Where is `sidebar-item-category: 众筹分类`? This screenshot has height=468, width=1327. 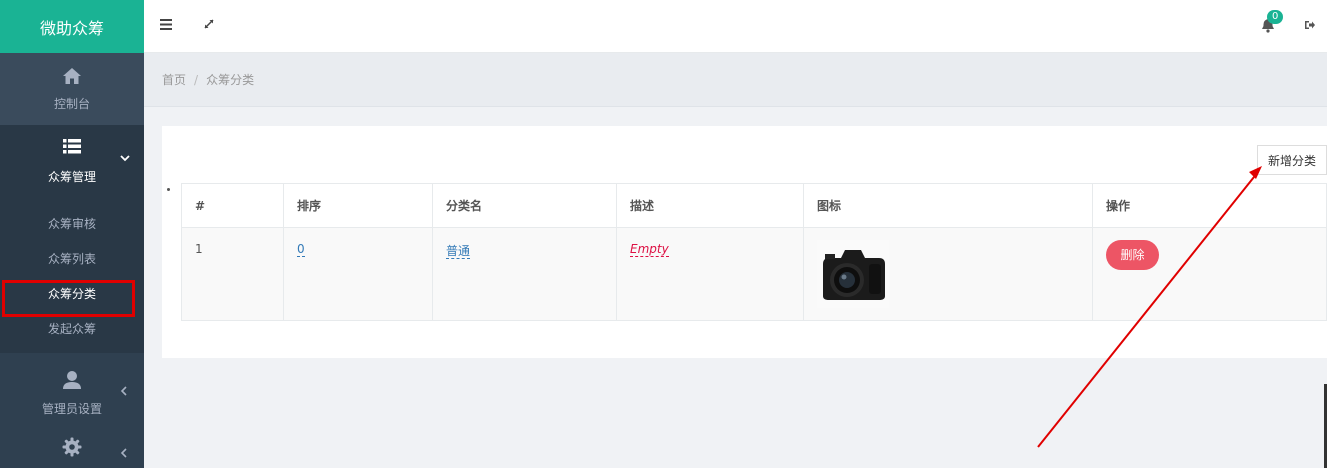 sidebar-item-category: 众筹分类 is located at coordinates (72, 297).